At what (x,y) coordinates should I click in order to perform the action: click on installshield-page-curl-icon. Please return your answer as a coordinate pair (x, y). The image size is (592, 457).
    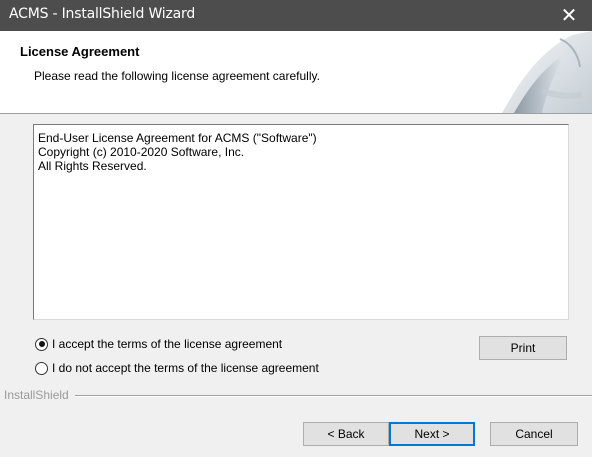
    Looking at the image, I should click on (547, 72).